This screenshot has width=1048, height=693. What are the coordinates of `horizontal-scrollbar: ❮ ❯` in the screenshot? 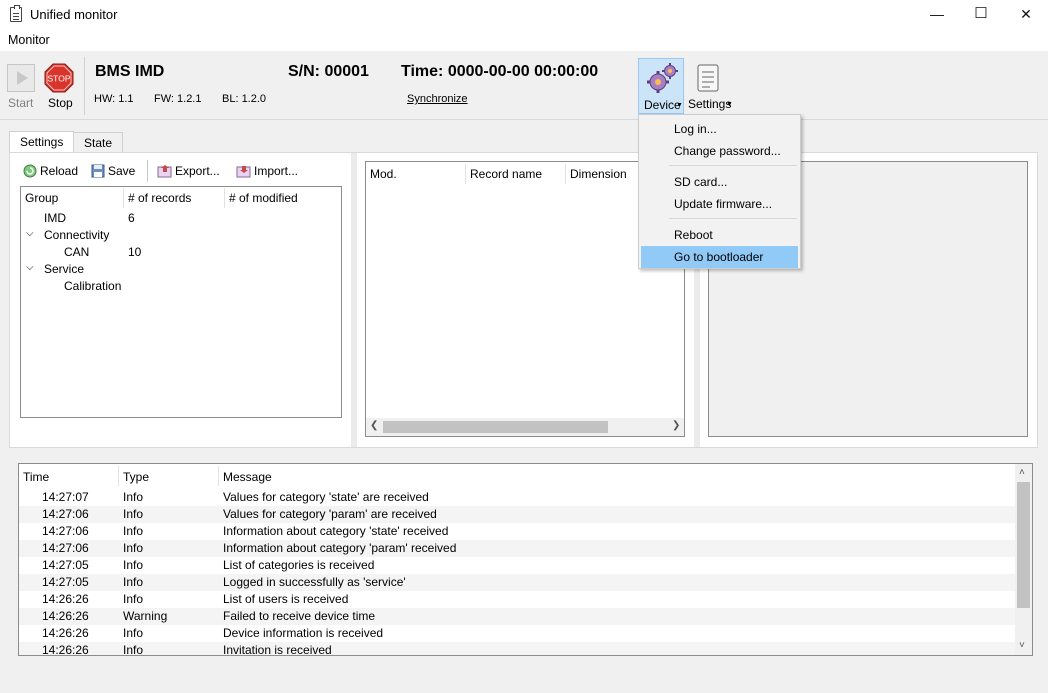 It's located at (525, 427).